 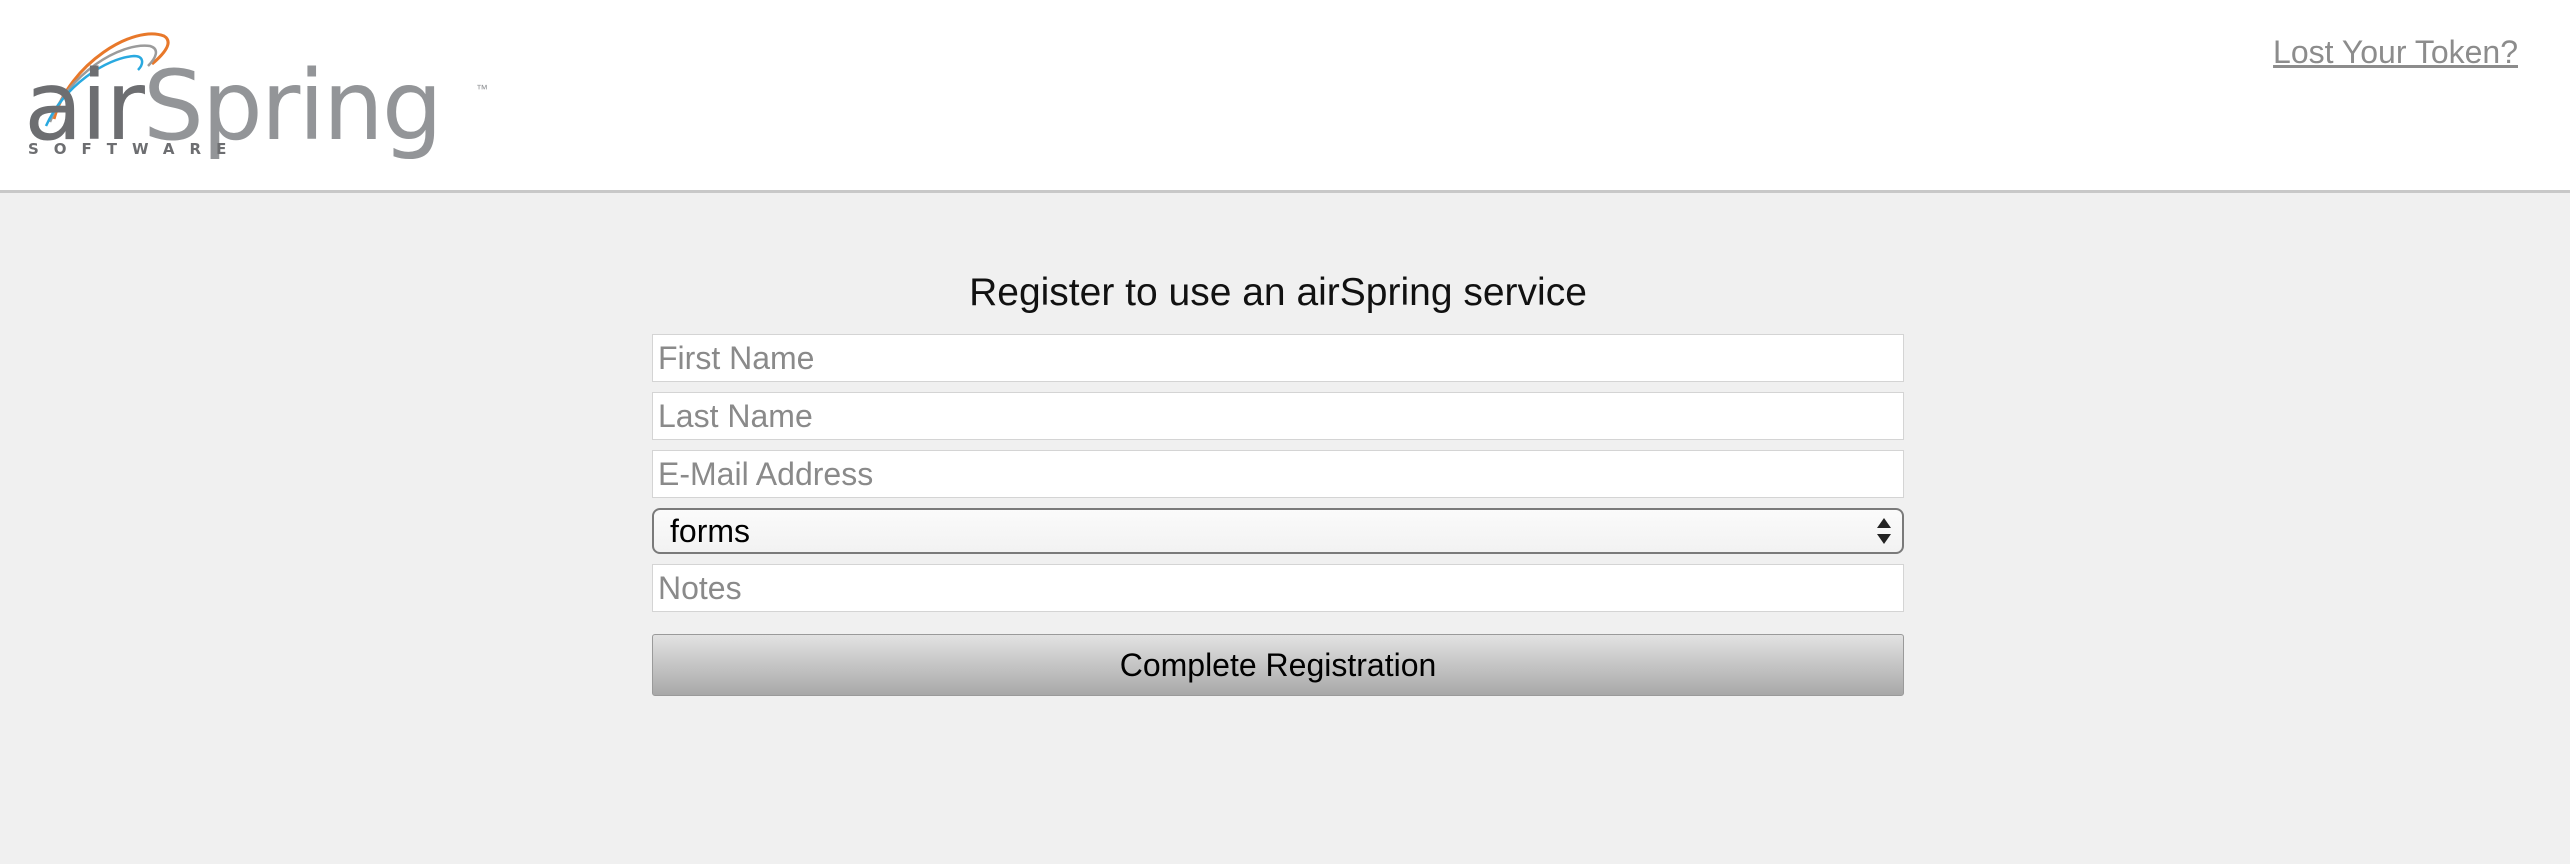 What do you see at coordinates (710, 531) in the screenshot?
I see `service-select-value: forms` at bounding box center [710, 531].